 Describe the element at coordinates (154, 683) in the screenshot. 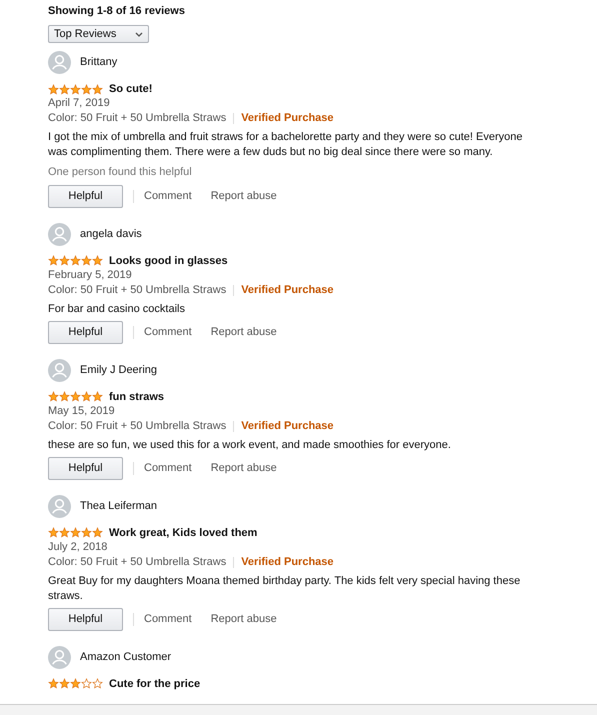

I see `review-title: Cute for the price` at that location.